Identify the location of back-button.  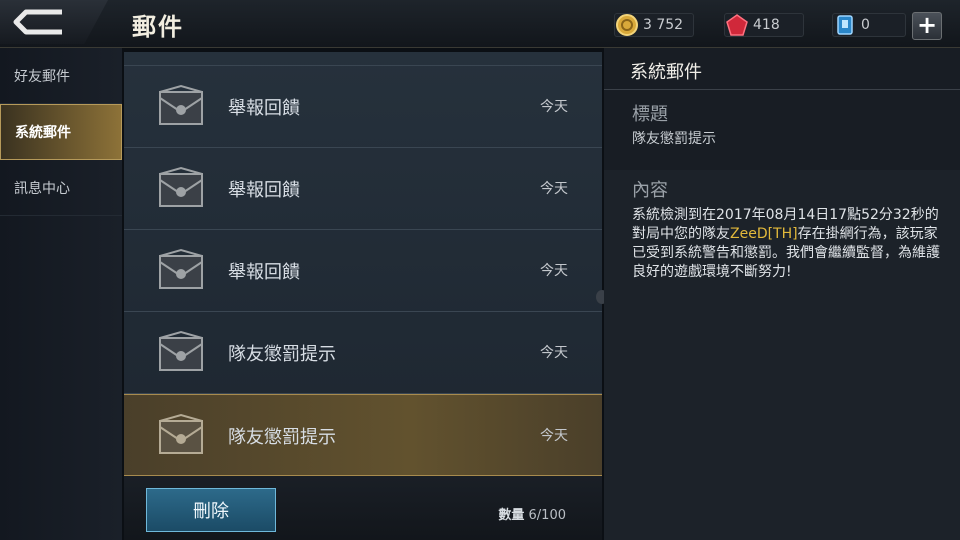
(54, 22).